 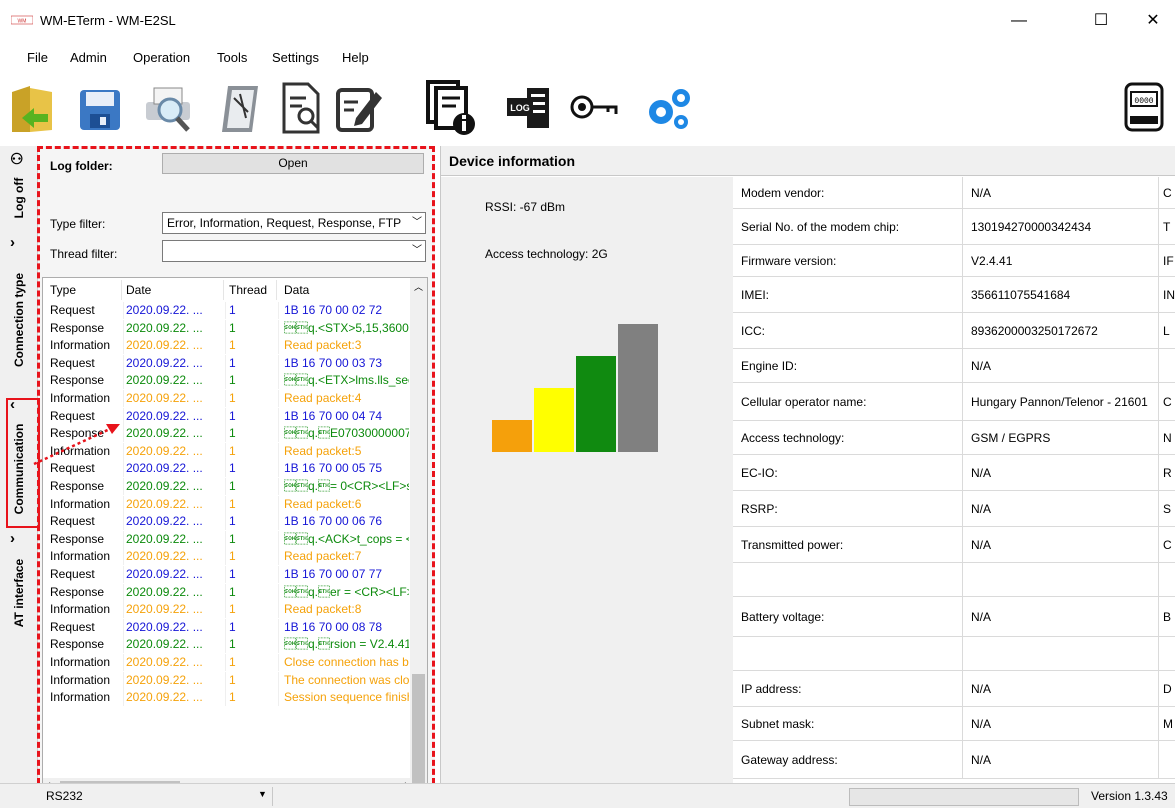 I want to click on info-extra: B, so click(x=1167, y=616).